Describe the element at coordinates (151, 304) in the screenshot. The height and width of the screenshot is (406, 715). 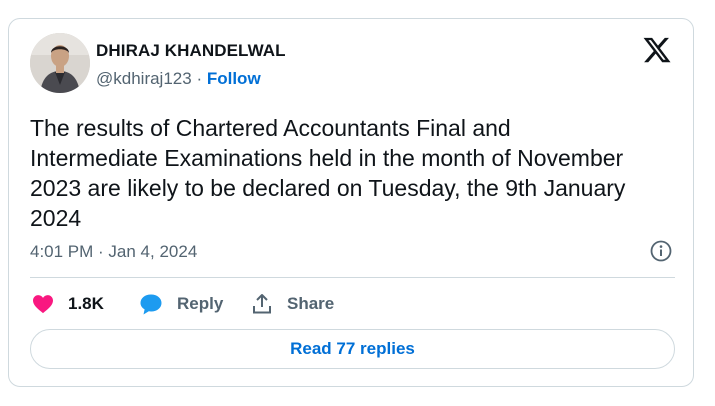
I see `chat-bubble-icon` at that location.